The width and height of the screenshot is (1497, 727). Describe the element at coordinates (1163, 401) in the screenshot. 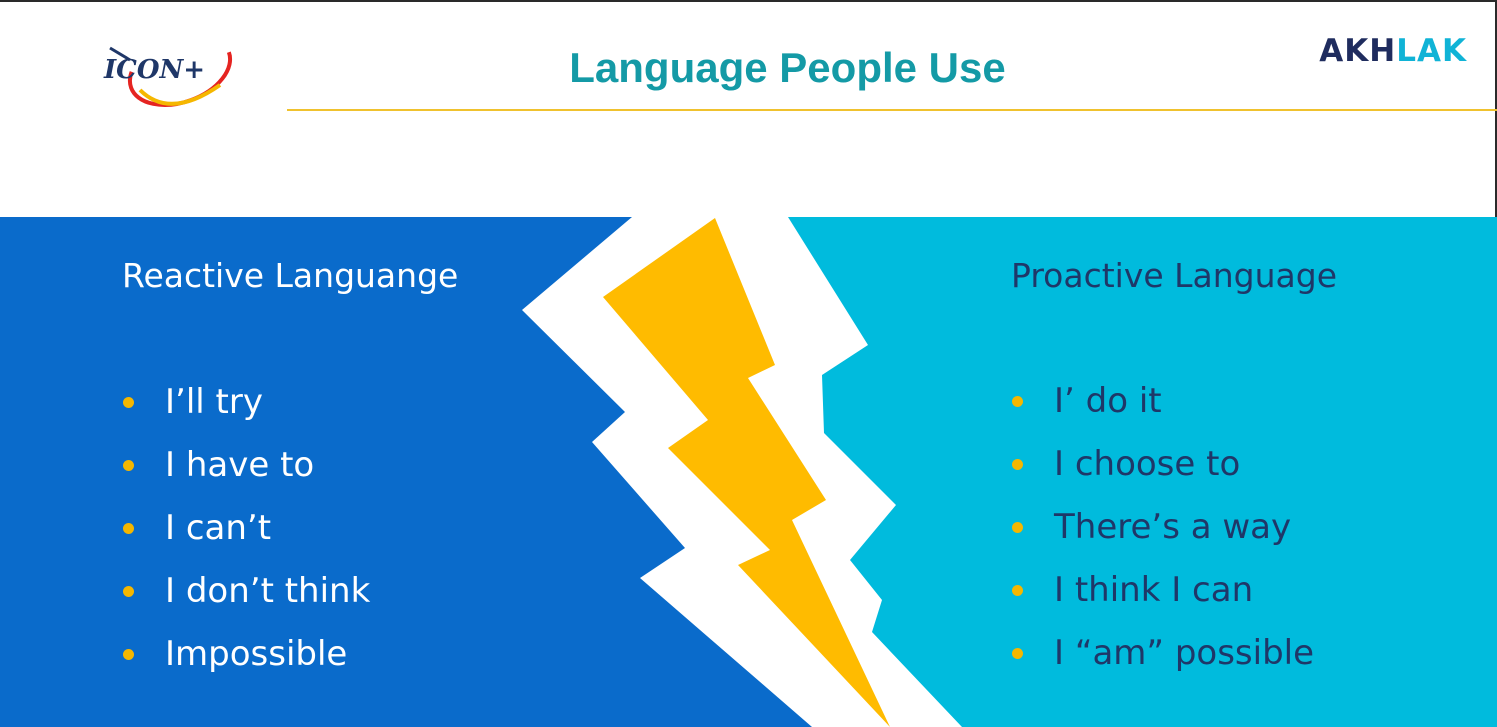

I see `list-item: I’ do it` at that location.